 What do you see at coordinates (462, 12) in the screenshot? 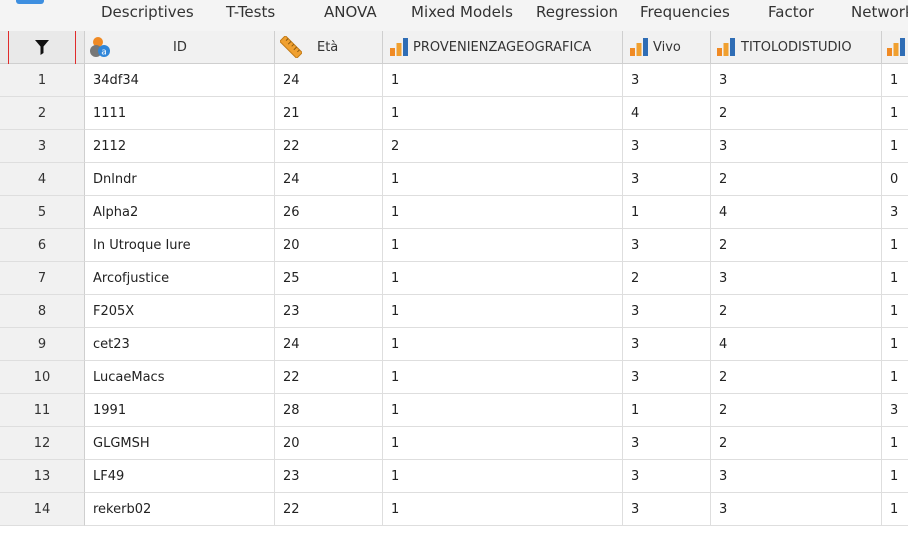
I see `menu-mixed-models: Mixed Models` at bounding box center [462, 12].